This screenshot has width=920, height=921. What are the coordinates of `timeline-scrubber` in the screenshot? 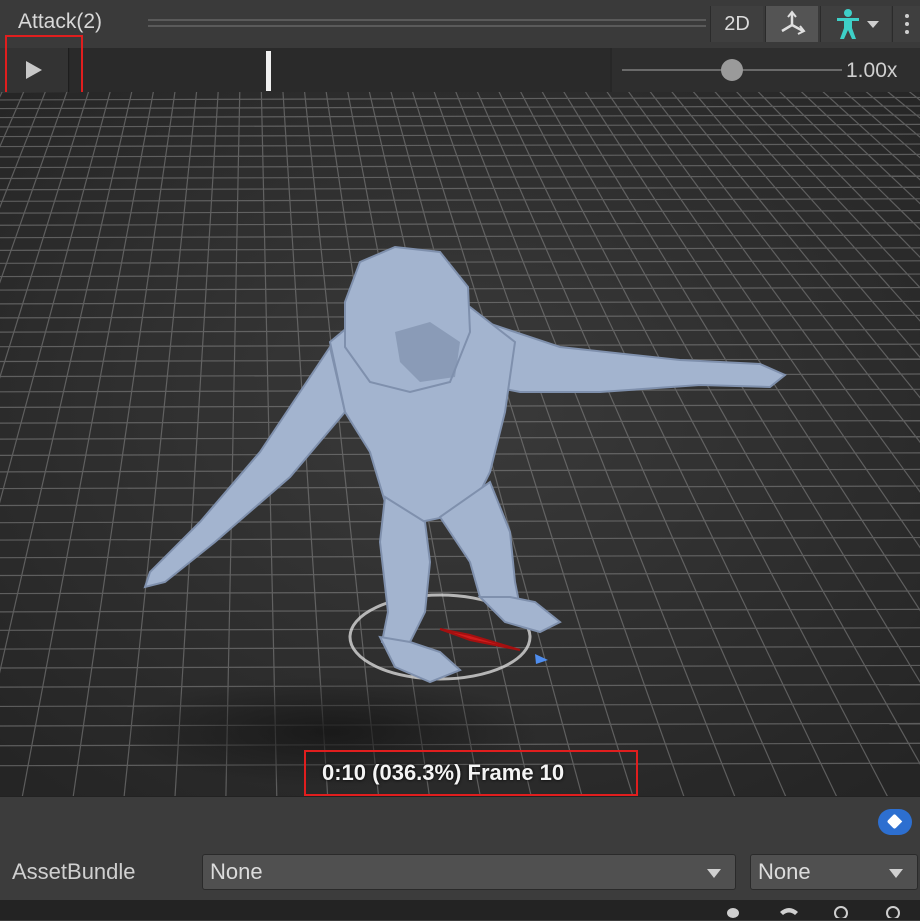 It's located at (340, 70).